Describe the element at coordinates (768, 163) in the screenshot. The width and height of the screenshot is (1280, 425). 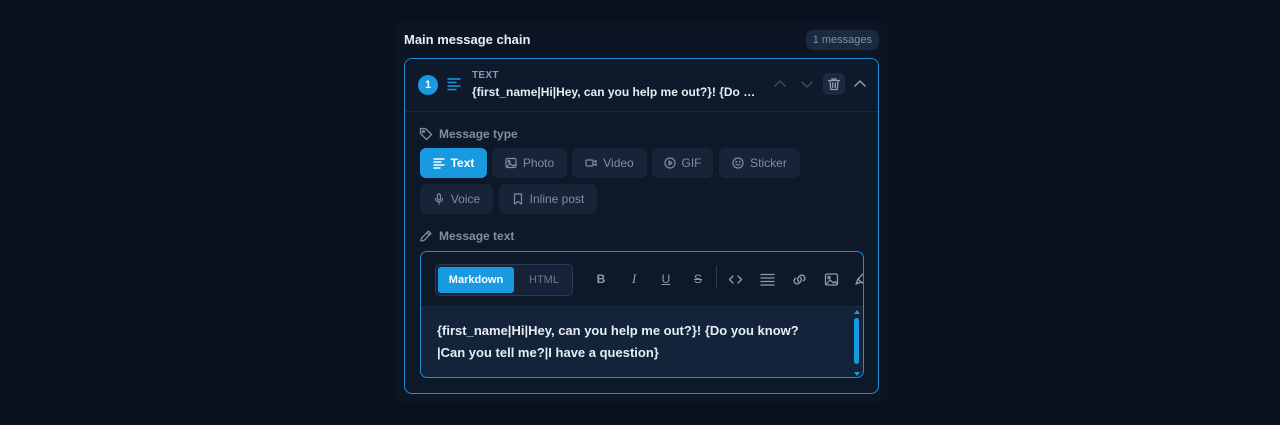
I see `type-sticker-label: Sticker` at that location.